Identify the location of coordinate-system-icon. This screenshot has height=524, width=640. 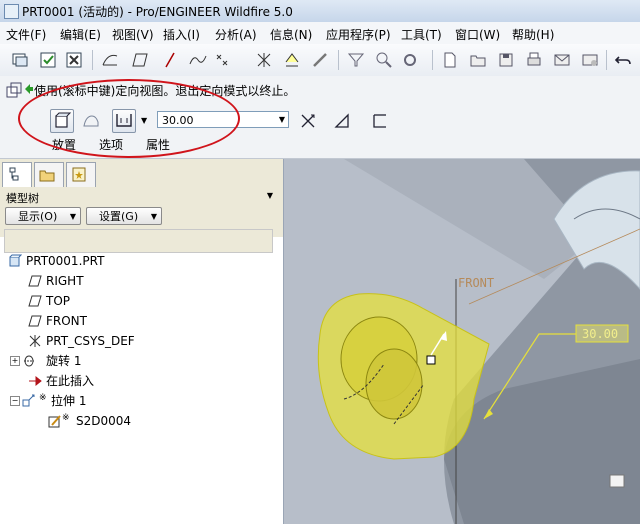
(35, 341).